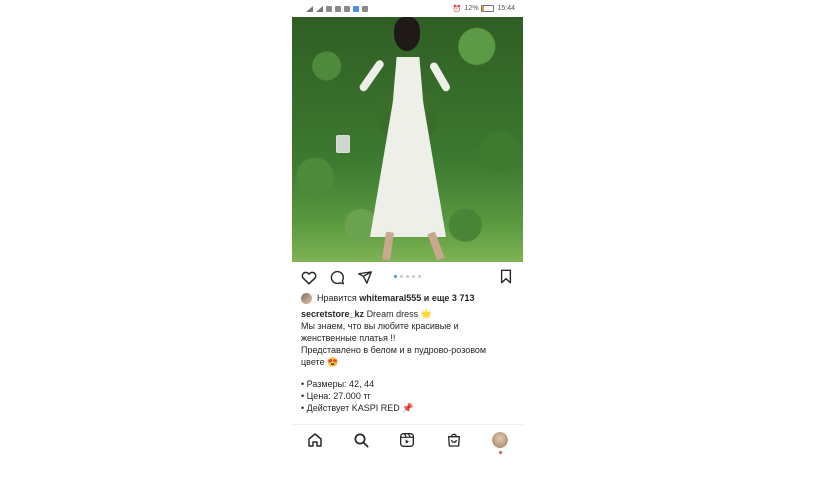 The height and width of the screenshot is (480, 816). I want to click on likes-count: и еще 3 713, so click(449, 298).